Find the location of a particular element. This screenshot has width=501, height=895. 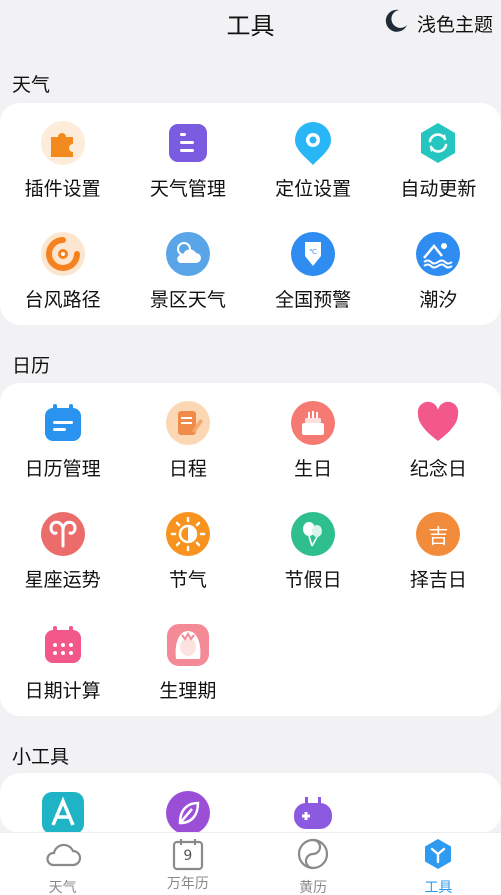

tool-location-settings: 定位设置 is located at coordinates (313, 158).